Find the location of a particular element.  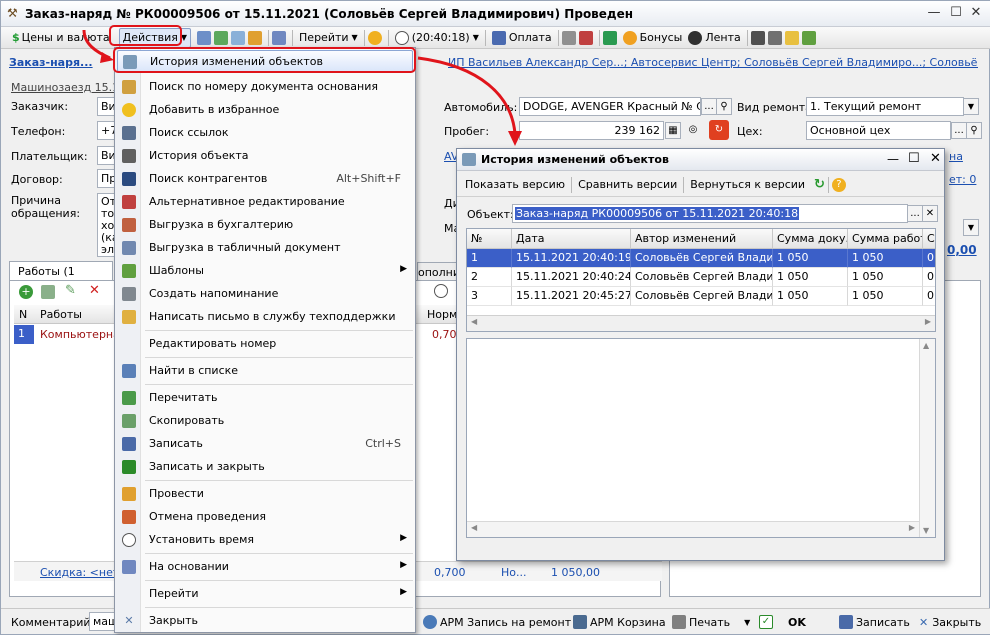

dialog-title-bar: История изменений объектов — ☐ ✕ is located at coordinates (700, 160).